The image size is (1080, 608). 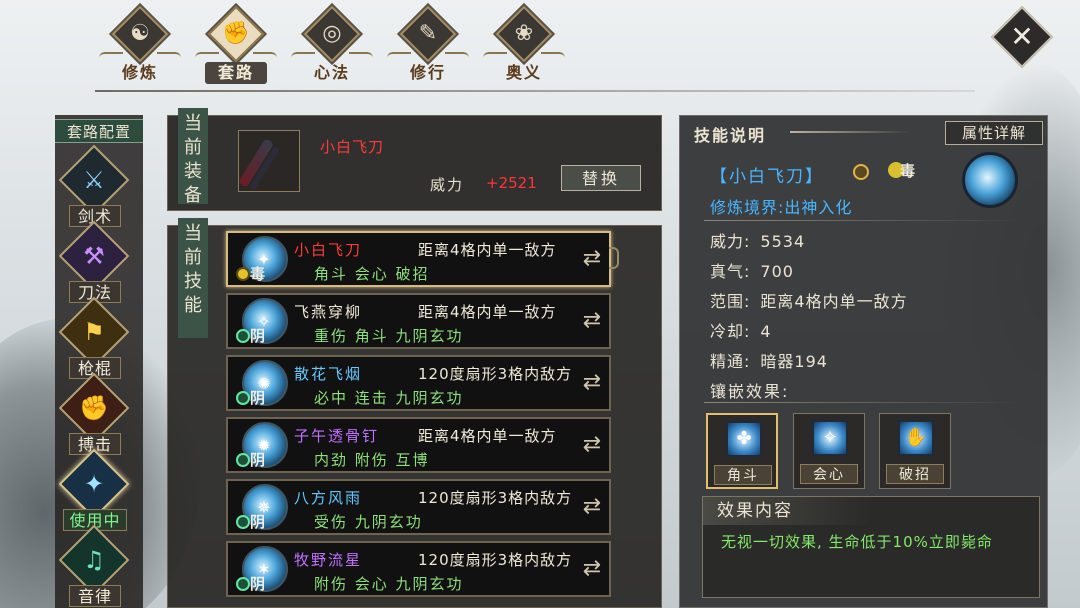 I want to click on category-boji: ✊ 搏击, so click(x=99, y=413).